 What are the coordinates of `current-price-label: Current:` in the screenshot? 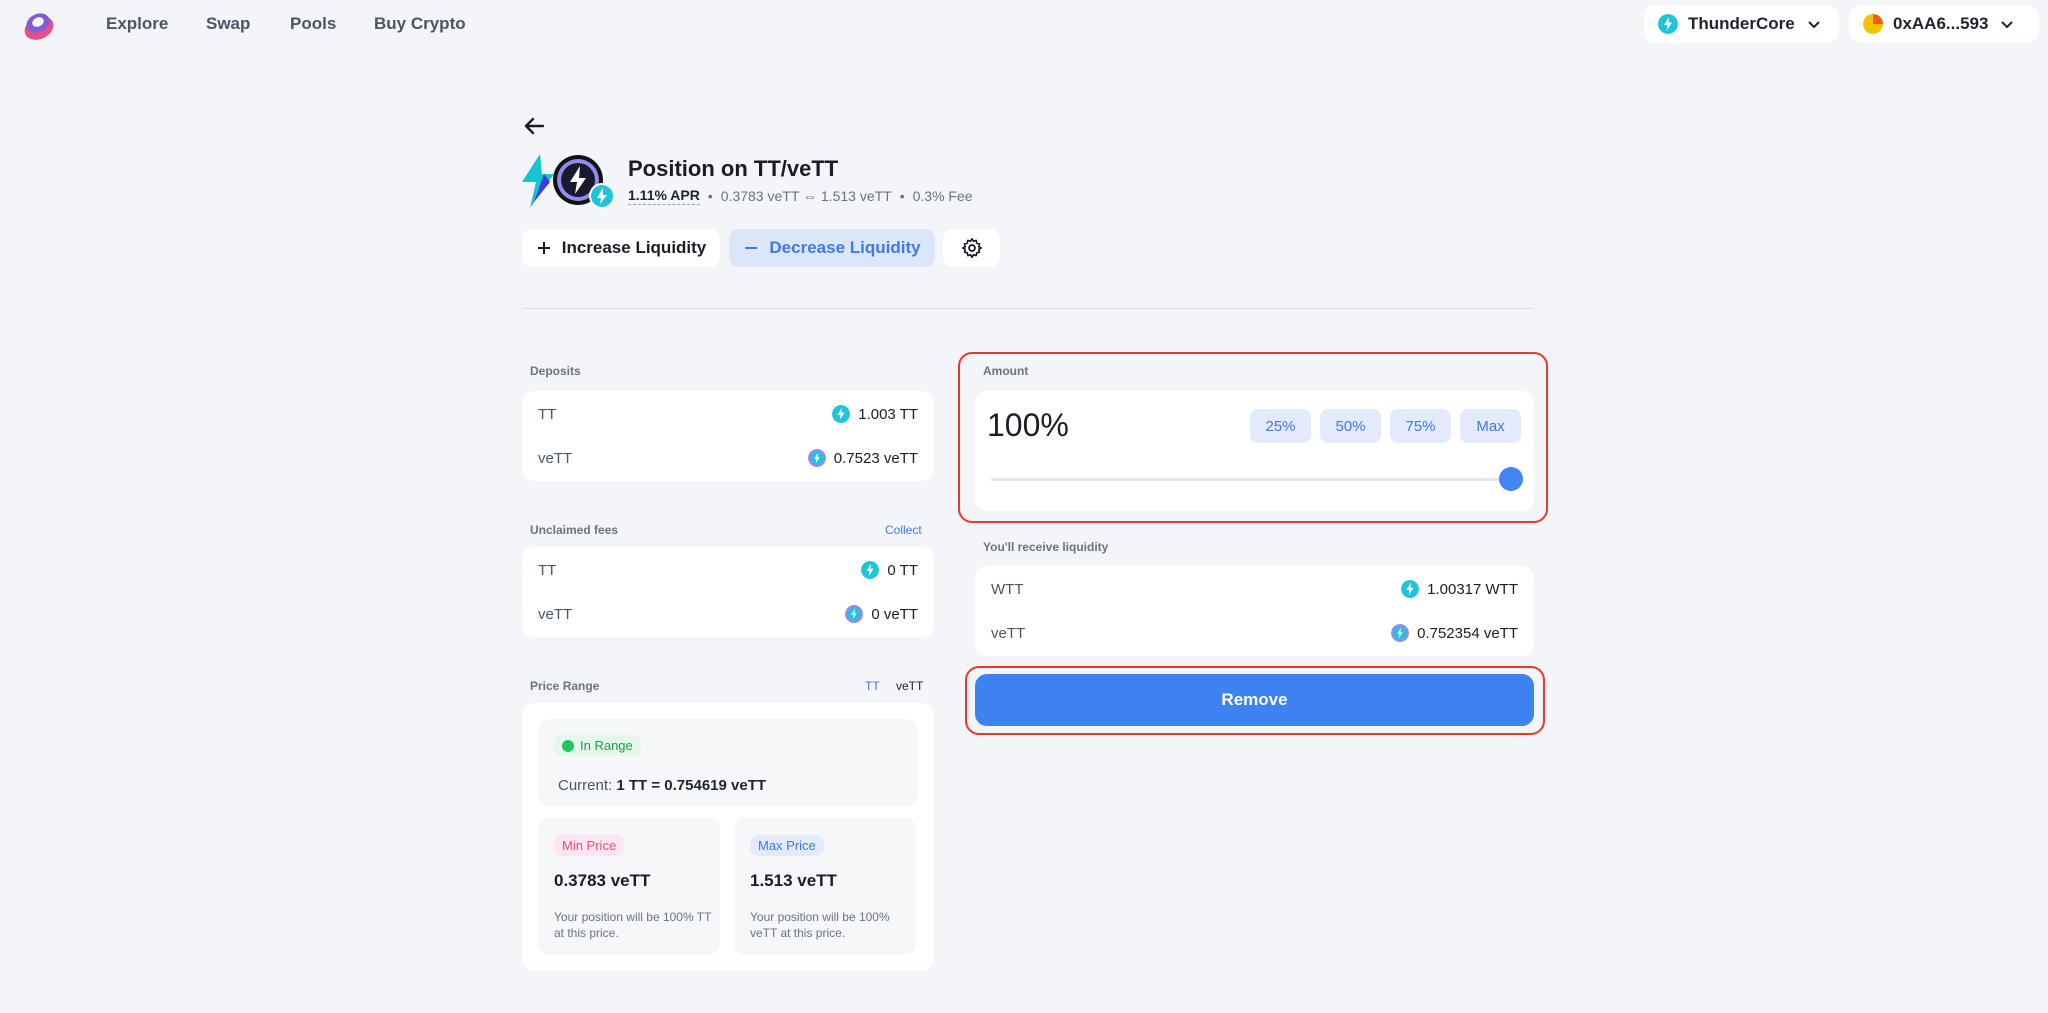 It's located at (585, 785).